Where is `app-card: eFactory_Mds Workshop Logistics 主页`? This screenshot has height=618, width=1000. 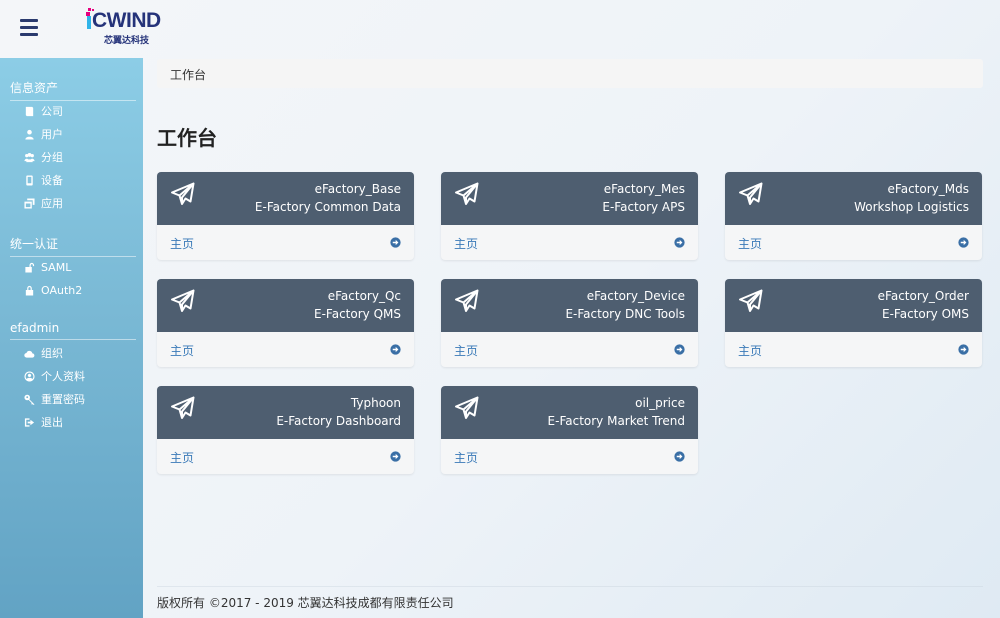 app-card: eFactory_Mds Workshop Logistics 主页 is located at coordinates (853, 216).